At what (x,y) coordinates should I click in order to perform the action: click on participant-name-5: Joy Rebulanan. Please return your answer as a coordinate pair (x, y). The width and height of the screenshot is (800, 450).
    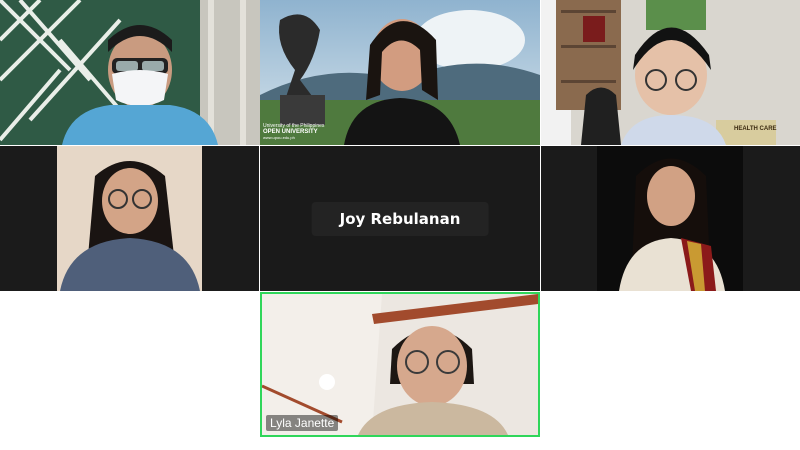
    Looking at the image, I should click on (400, 218).